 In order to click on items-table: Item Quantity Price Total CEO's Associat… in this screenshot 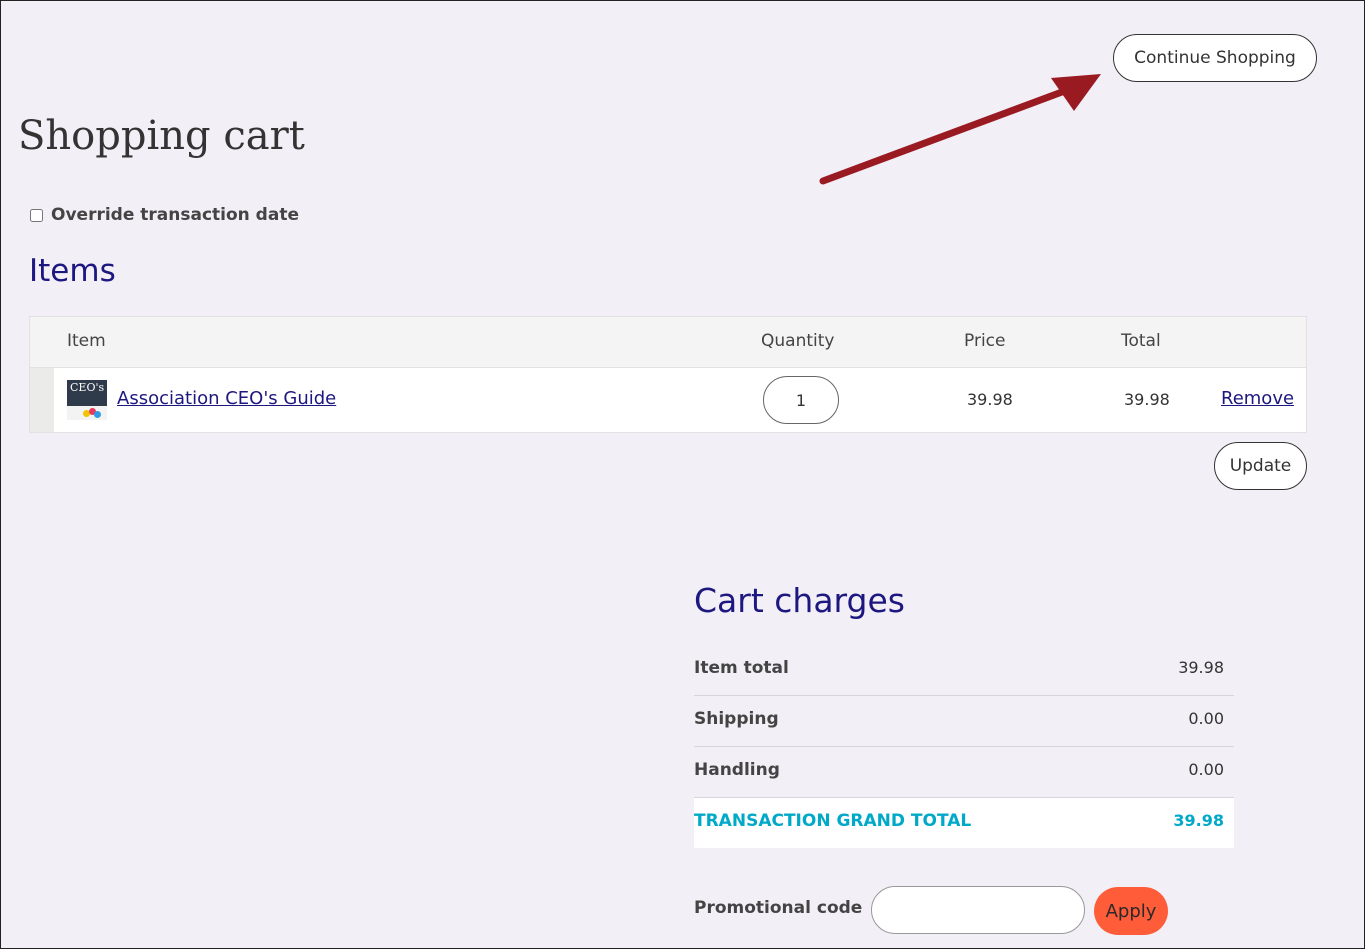, I will do `click(668, 374)`.